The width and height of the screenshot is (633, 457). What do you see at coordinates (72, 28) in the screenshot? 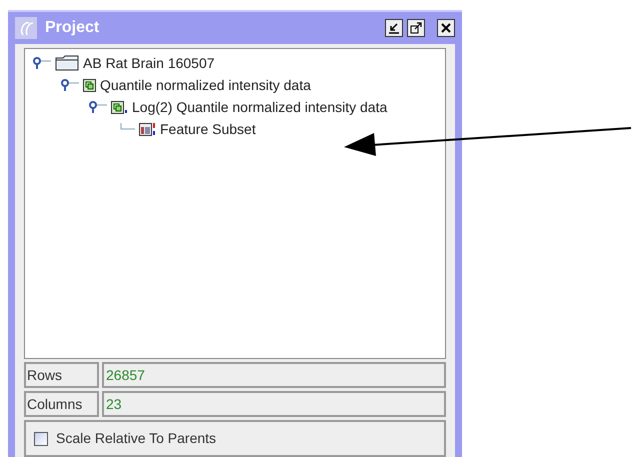
I see `window-title: Project` at bounding box center [72, 28].